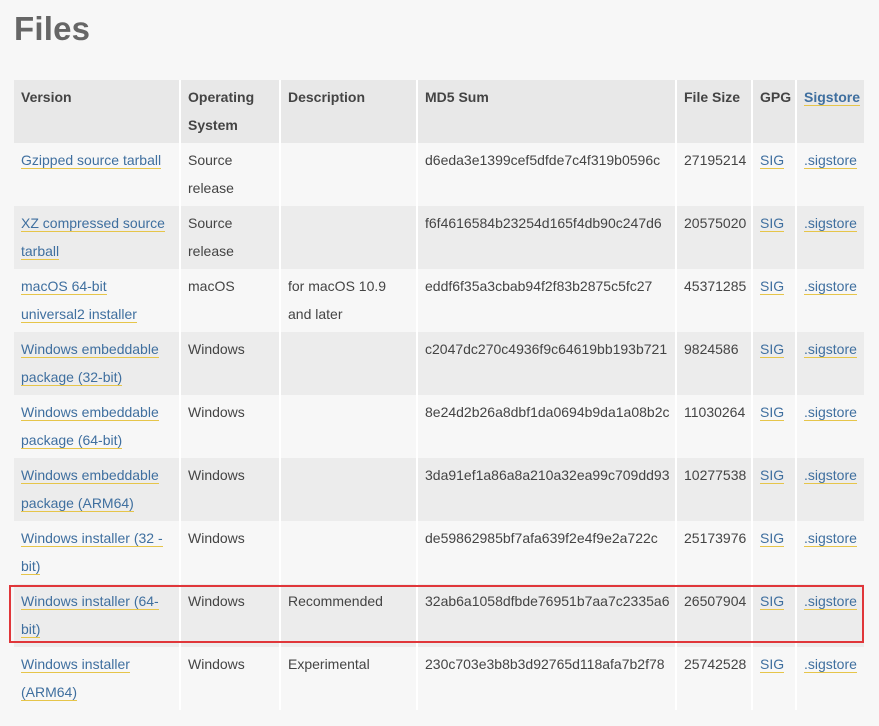 The height and width of the screenshot is (726, 879). I want to click on cell-md5: 8e24d2b26a8dbf1da0694b9da1a08b2c, so click(547, 426).